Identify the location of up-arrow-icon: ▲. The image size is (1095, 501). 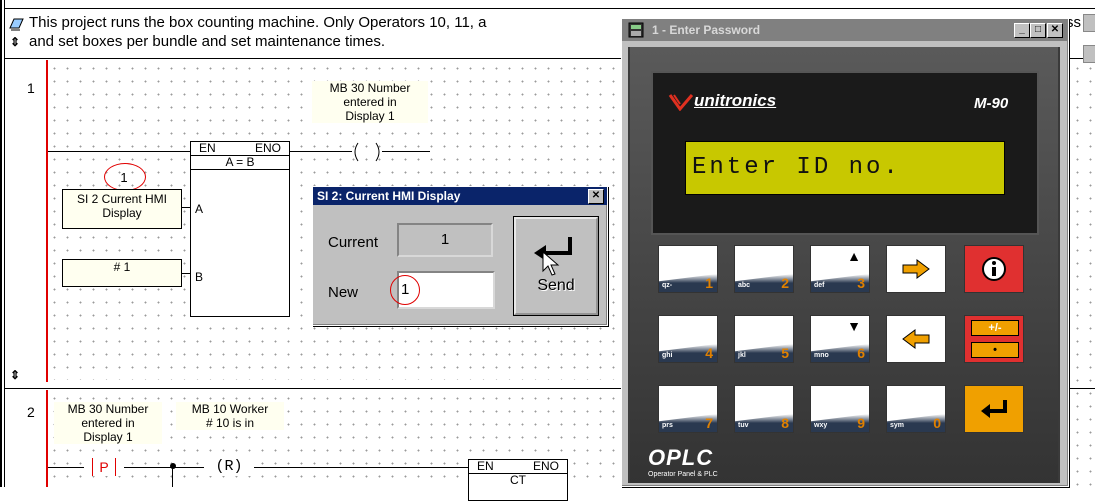
(854, 256).